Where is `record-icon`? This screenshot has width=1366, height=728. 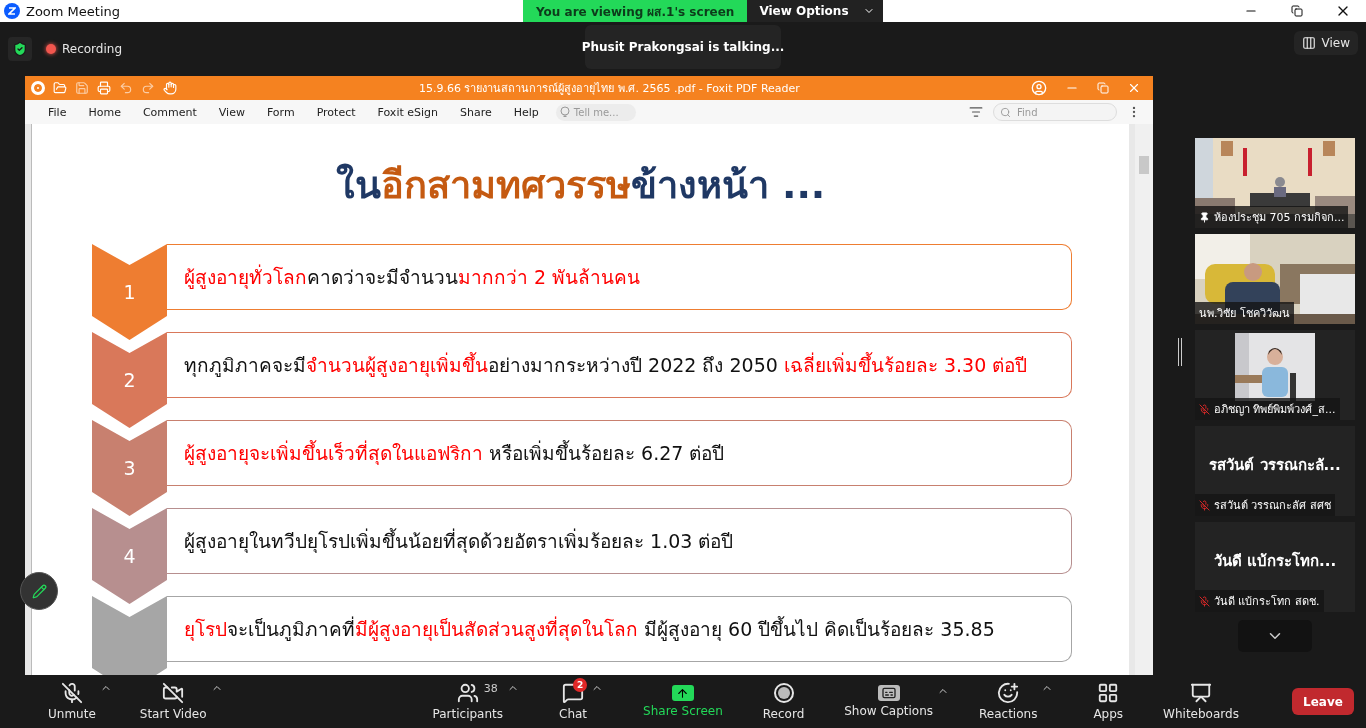 record-icon is located at coordinates (783, 693).